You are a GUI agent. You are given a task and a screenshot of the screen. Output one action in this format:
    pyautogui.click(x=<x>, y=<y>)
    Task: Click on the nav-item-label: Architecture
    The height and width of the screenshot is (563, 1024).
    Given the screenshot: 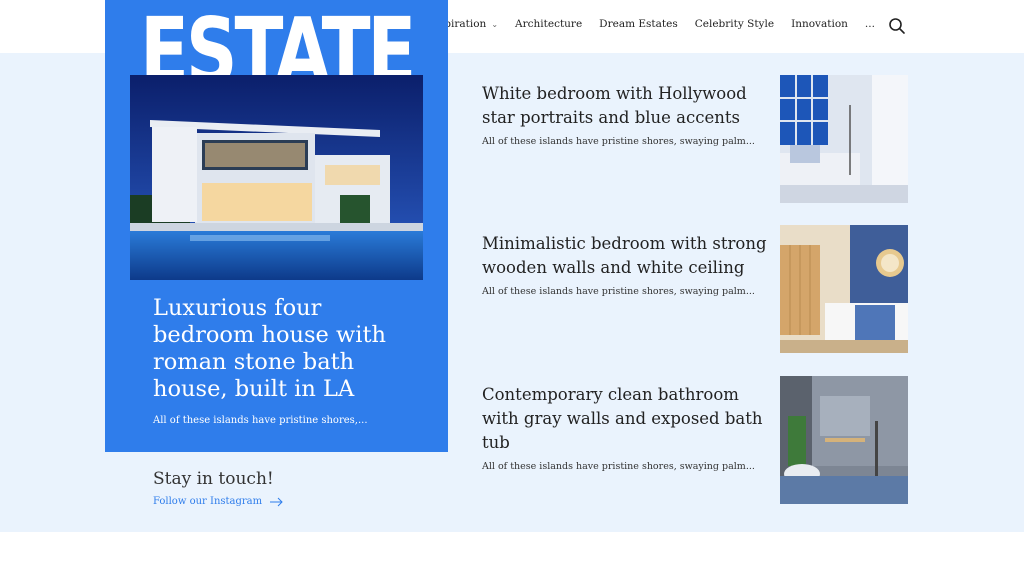 What is the action you would take?
    pyautogui.click(x=549, y=24)
    